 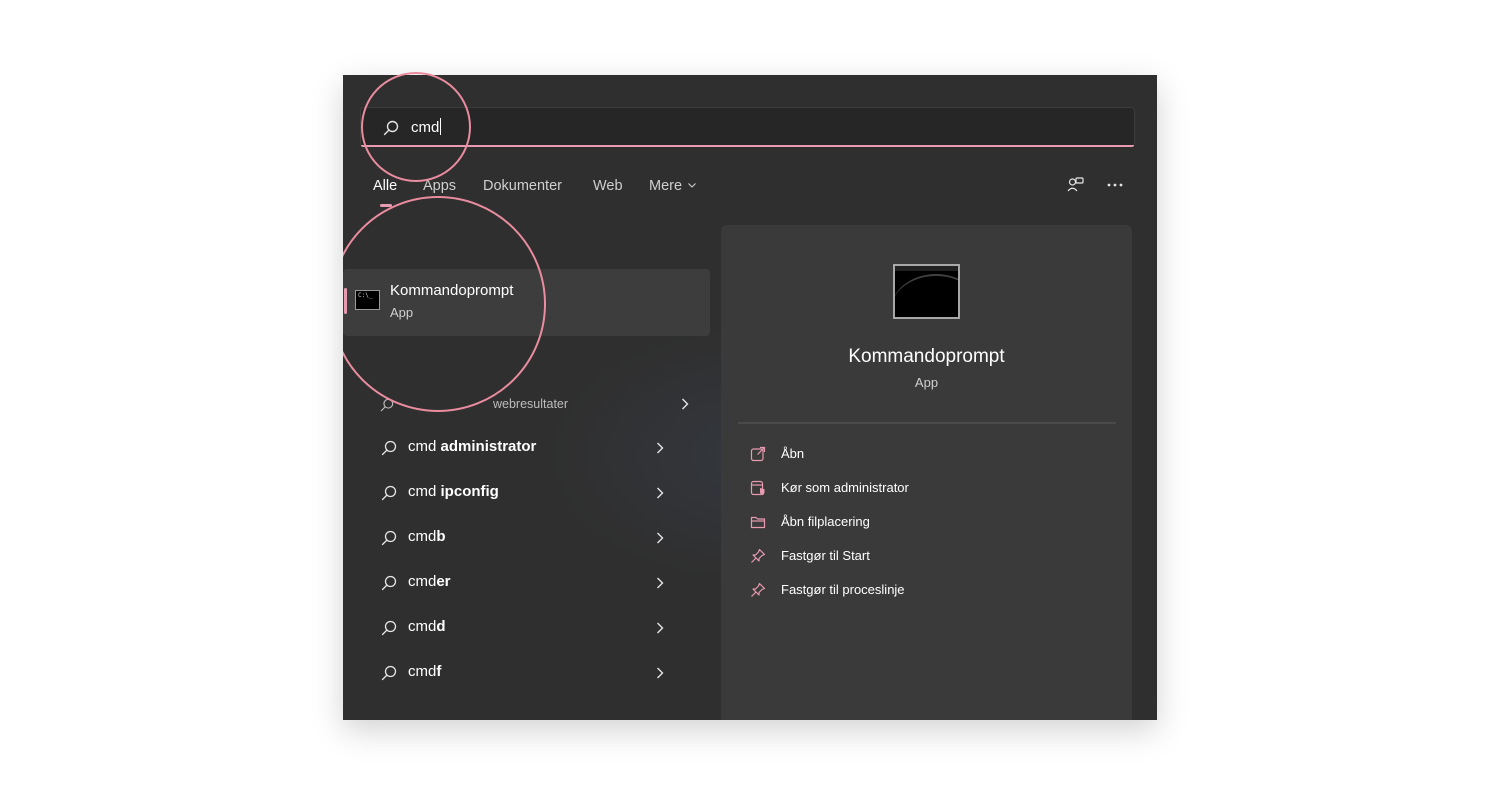 I want to click on text-caret, so click(x=441, y=126).